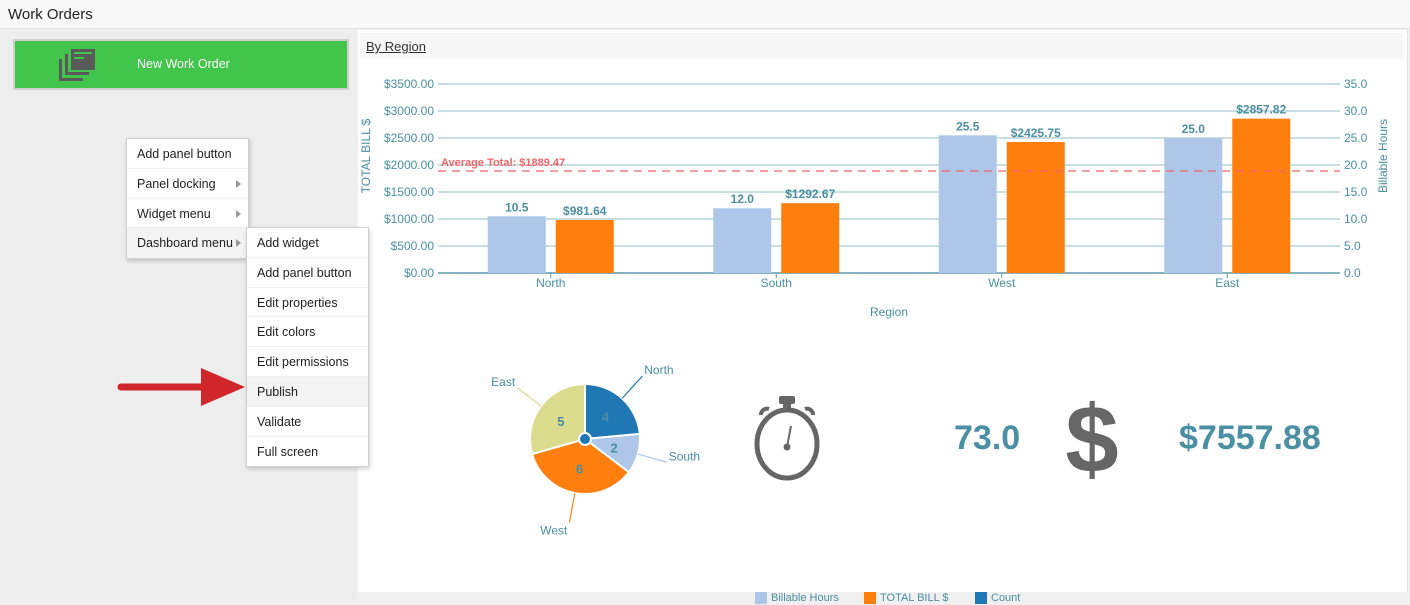 The height and width of the screenshot is (605, 1410). I want to click on pie-value-label: 4, so click(606, 417).